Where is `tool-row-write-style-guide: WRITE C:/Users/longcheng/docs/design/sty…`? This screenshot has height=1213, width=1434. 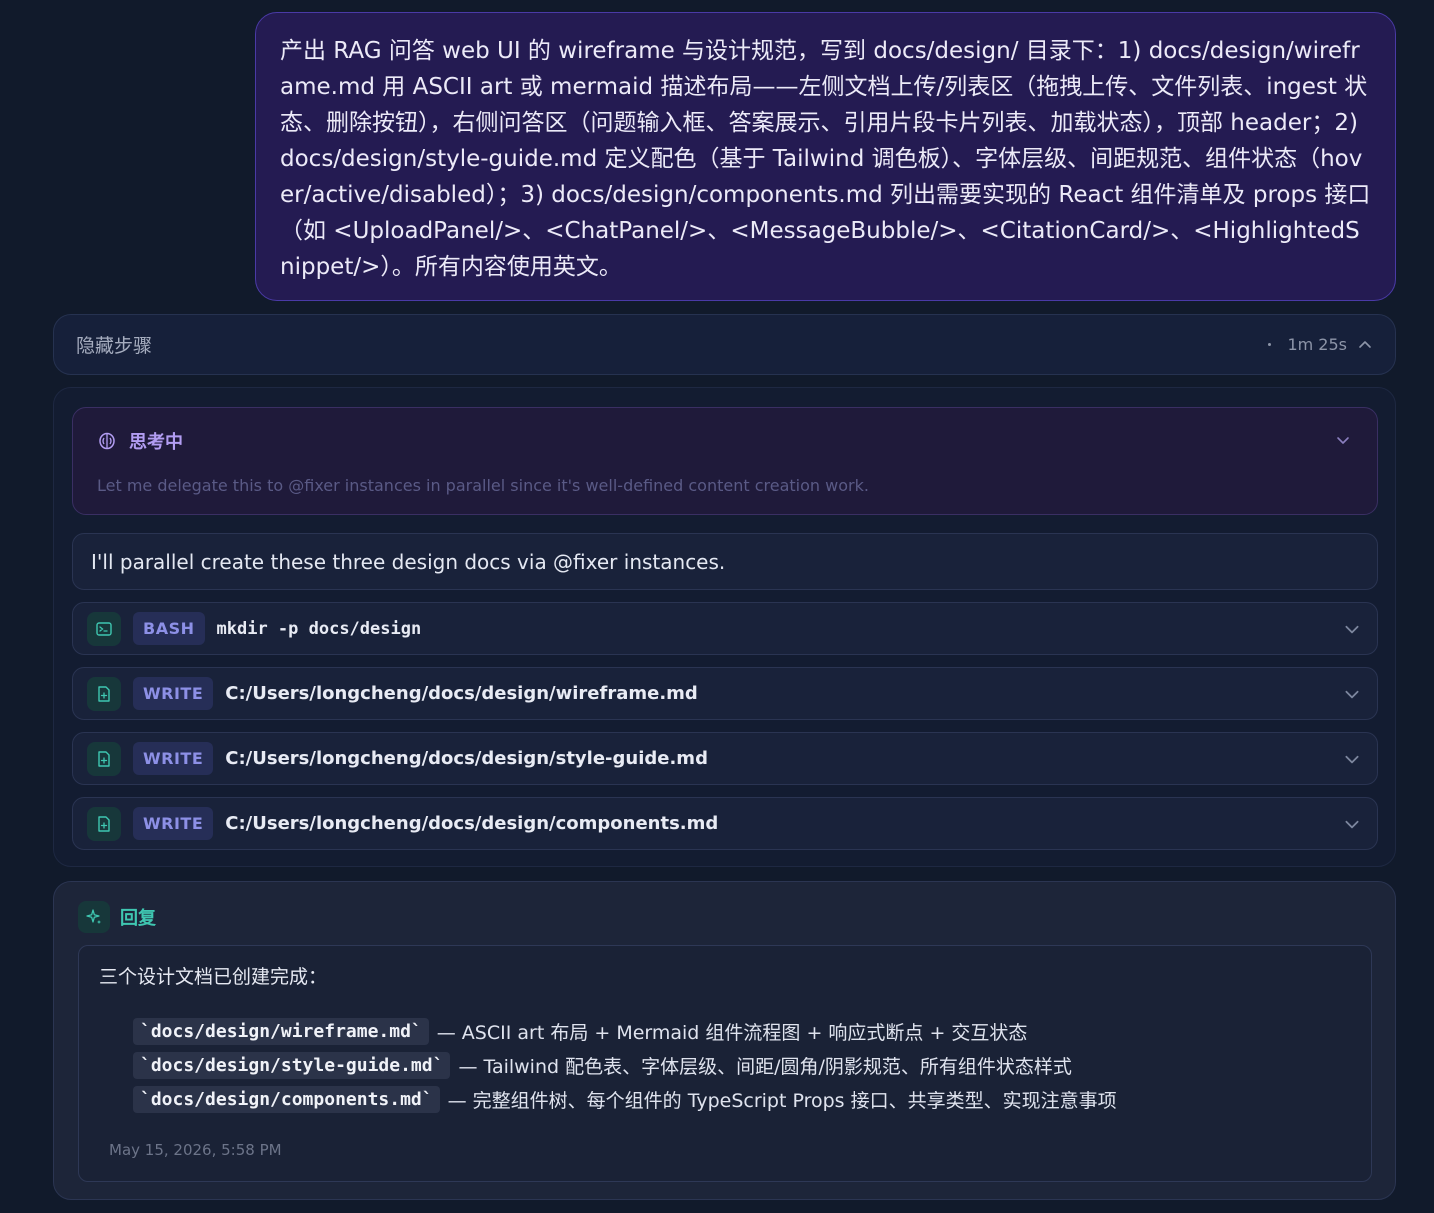 tool-row-write-style-guide: WRITE C:/Users/longcheng/docs/design/sty… is located at coordinates (725, 758).